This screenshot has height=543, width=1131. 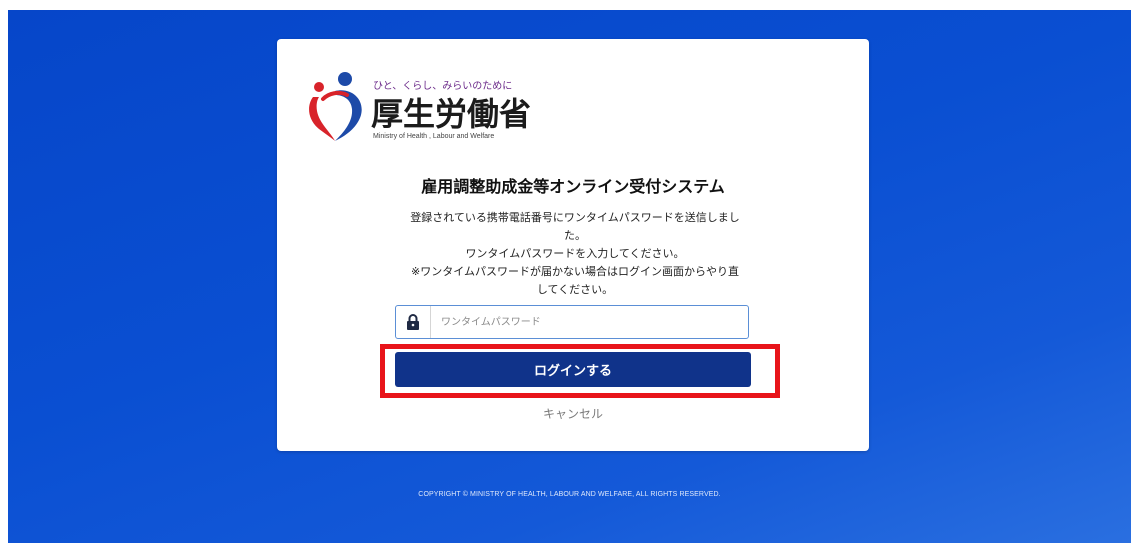 I want to click on system-title: 雇用調整助成金等オンライン受付システム, so click(x=573, y=186).